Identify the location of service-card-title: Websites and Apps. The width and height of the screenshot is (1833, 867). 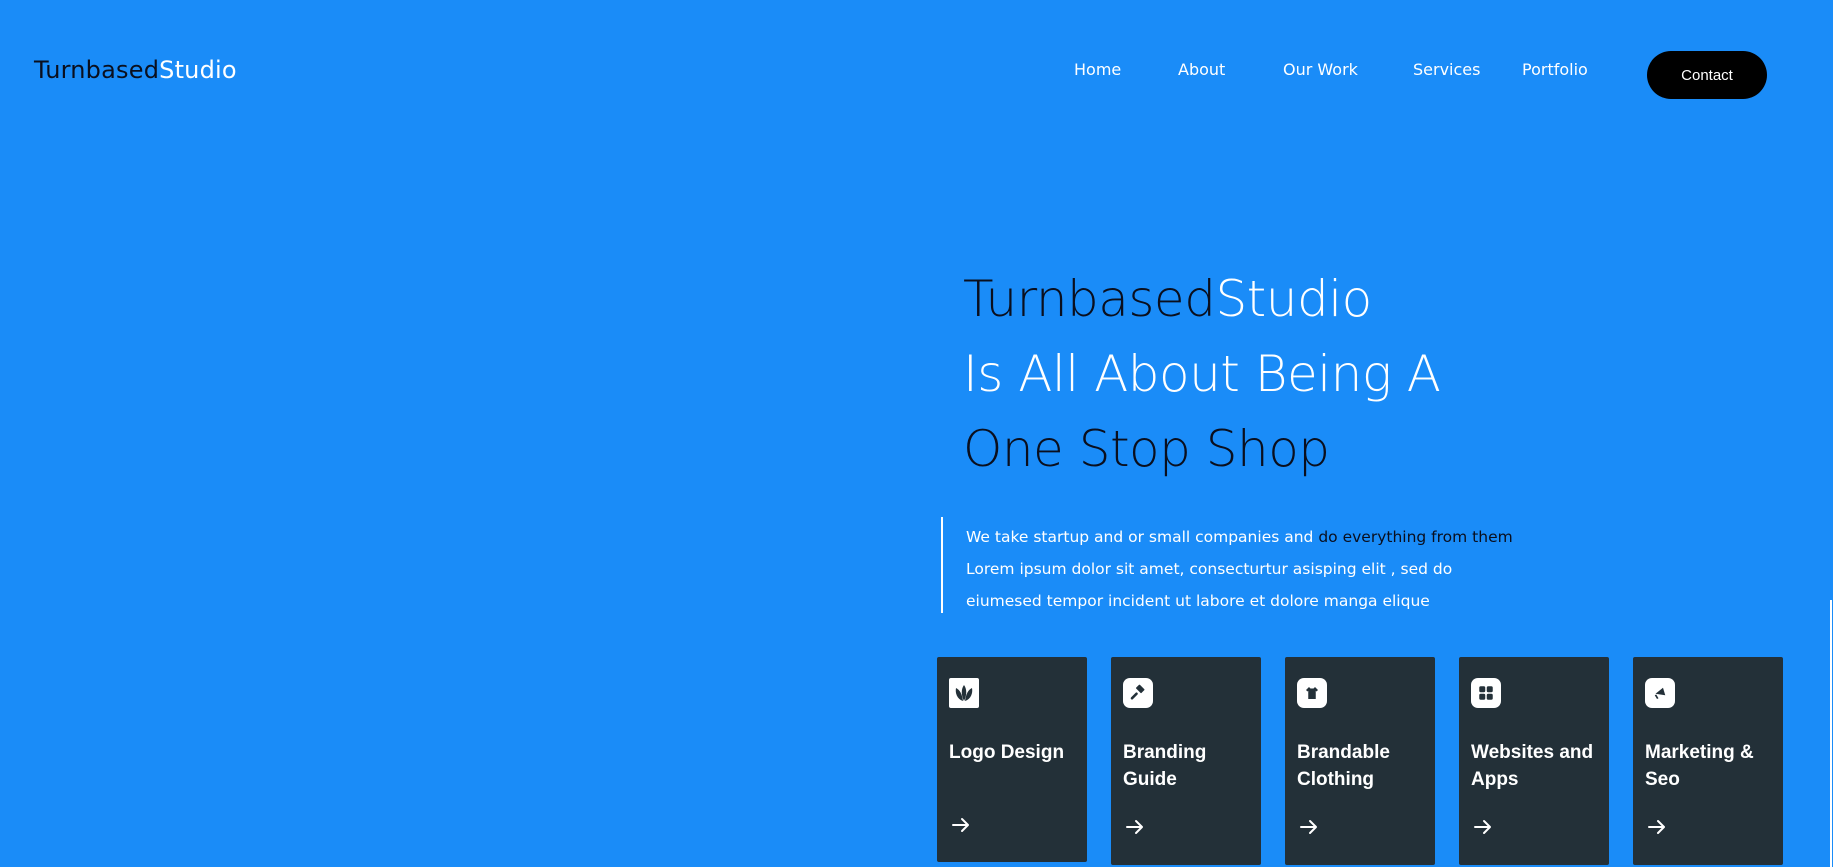
(1536, 766).